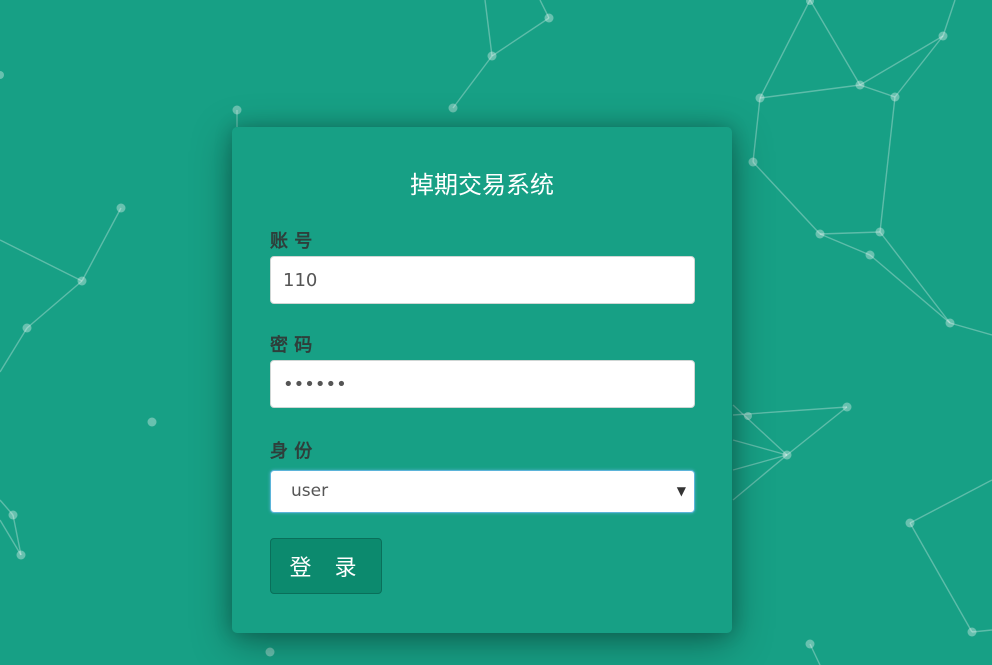 The height and width of the screenshot is (665, 992). What do you see at coordinates (310, 491) in the screenshot?
I see `role-select-value: user` at bounding box center [310, 491].